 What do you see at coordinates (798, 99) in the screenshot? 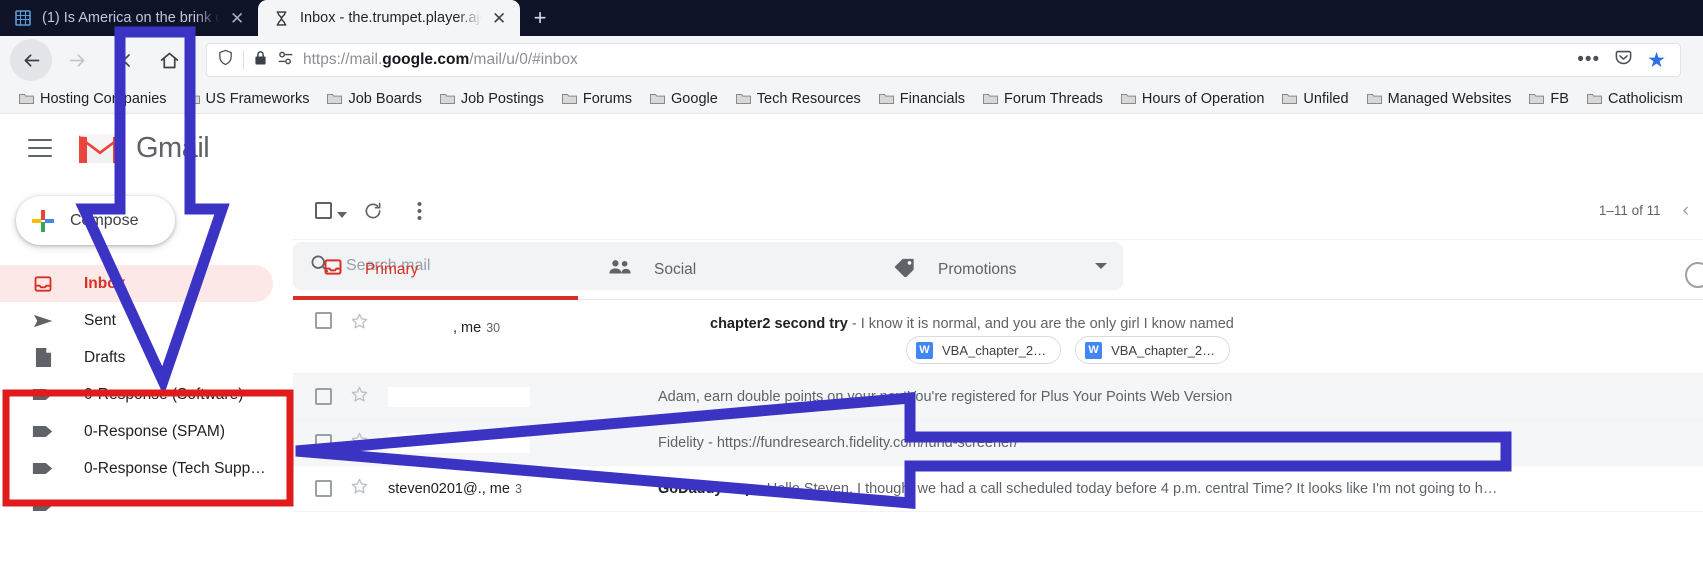
I see `bookmark-item: Tech Resources` at bounding box center [798, 99].